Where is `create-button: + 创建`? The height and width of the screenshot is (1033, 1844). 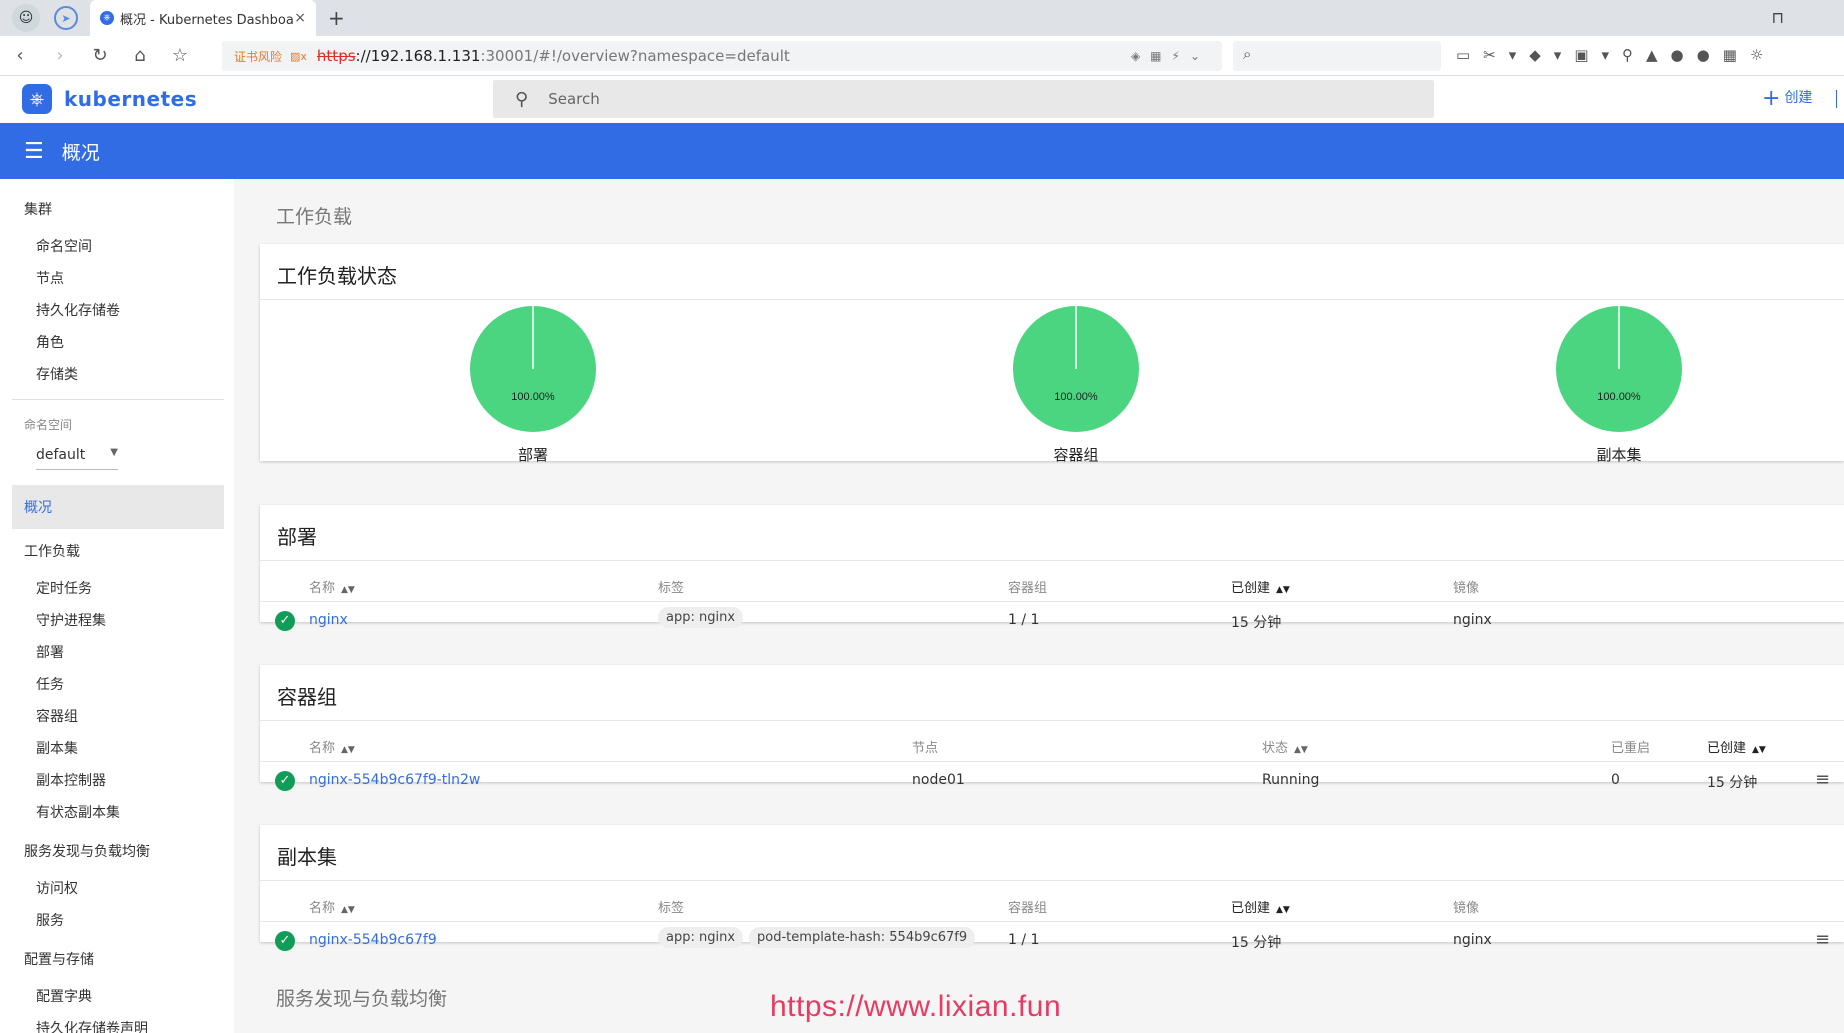
create-button: + 创建 is located at coordinates (1787, 98).